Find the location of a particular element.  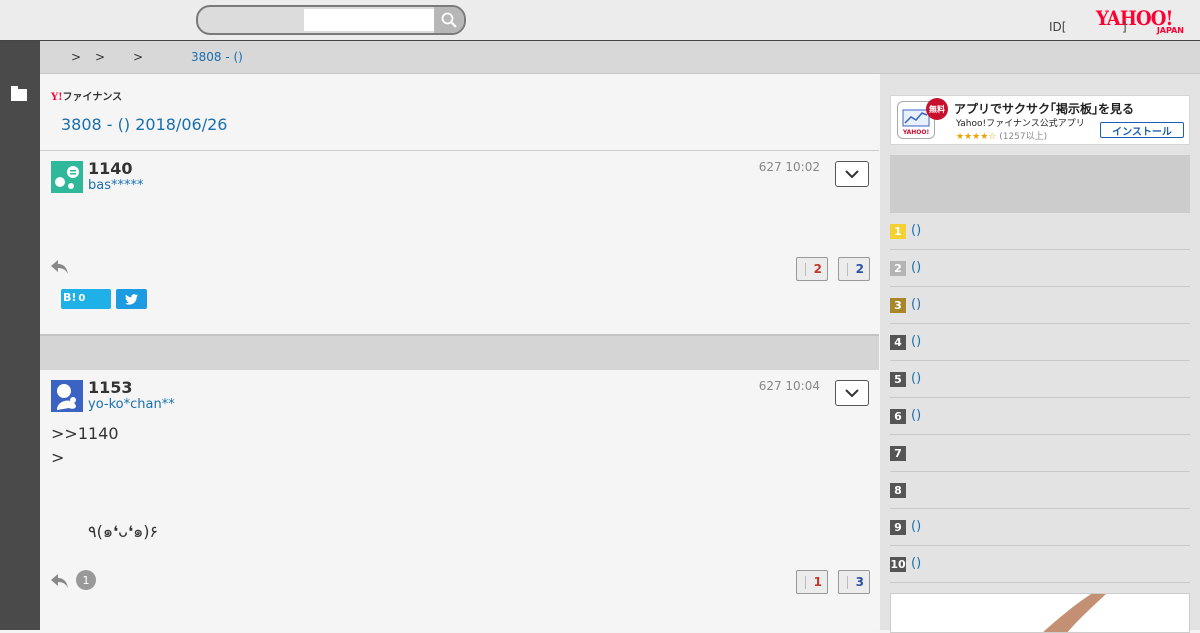

finance-logo-text: ファイナンス is located at coordinates (92, 97).